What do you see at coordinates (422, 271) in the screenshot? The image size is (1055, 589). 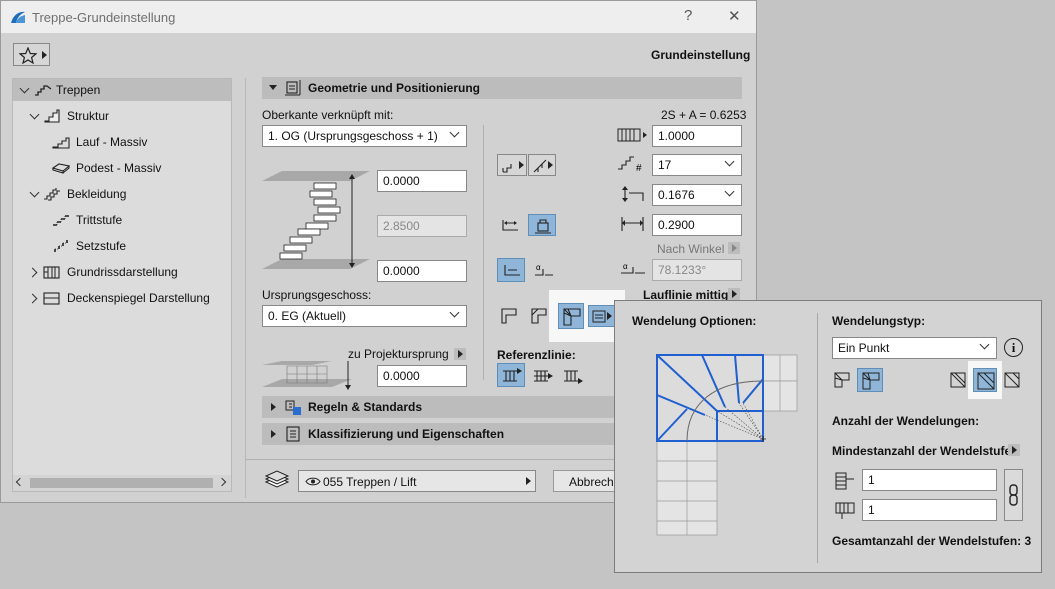 I see `bottom-offset-field: 0.0000` at bounding box center [422, 271].